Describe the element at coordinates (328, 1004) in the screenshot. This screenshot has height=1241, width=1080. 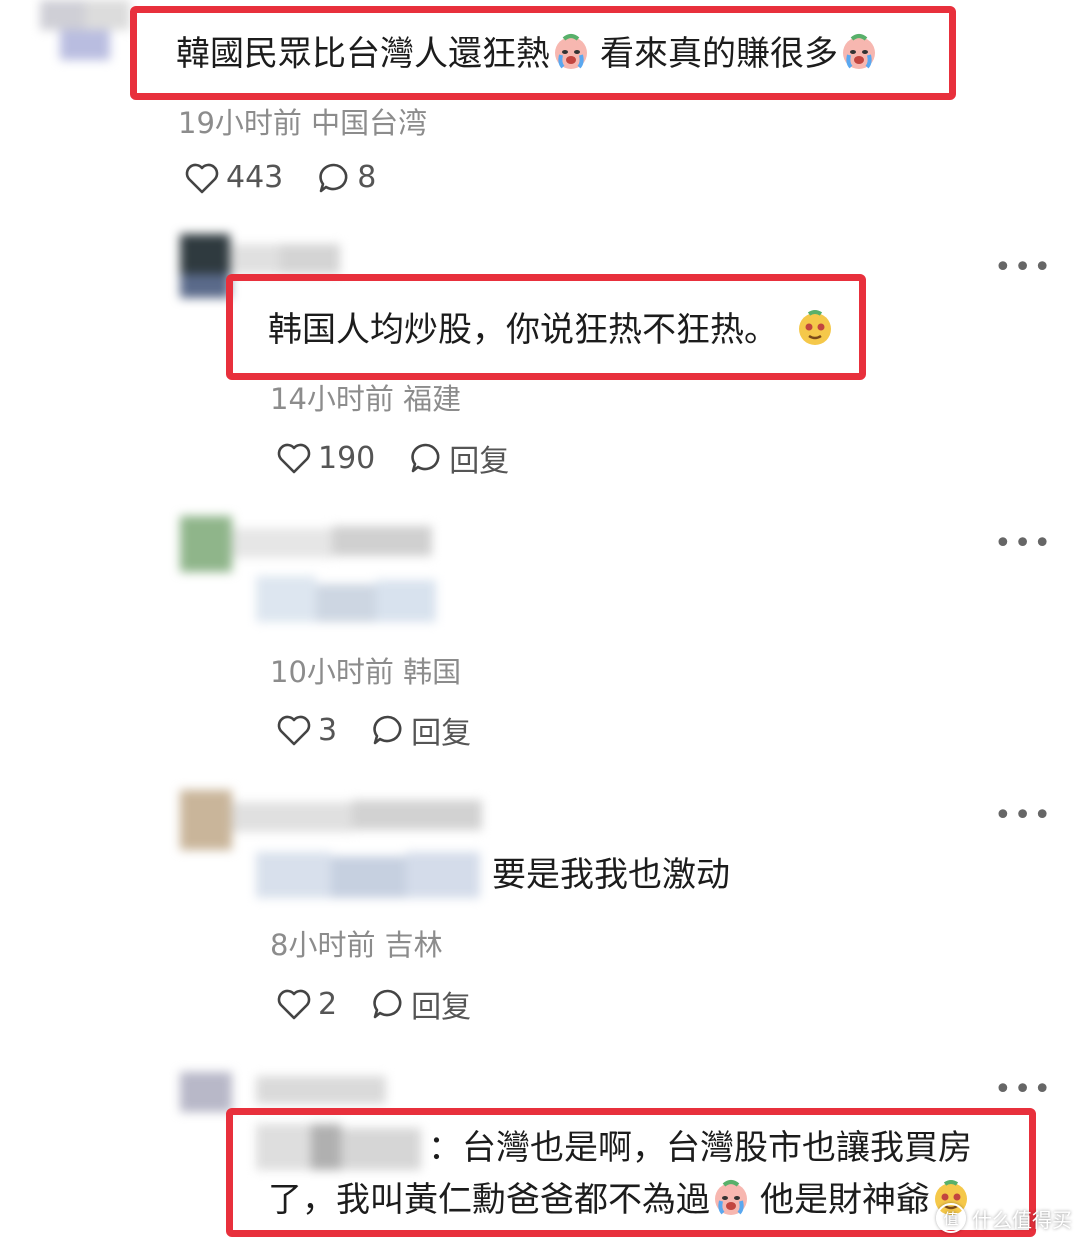
I see `like-count: 2` at that location.